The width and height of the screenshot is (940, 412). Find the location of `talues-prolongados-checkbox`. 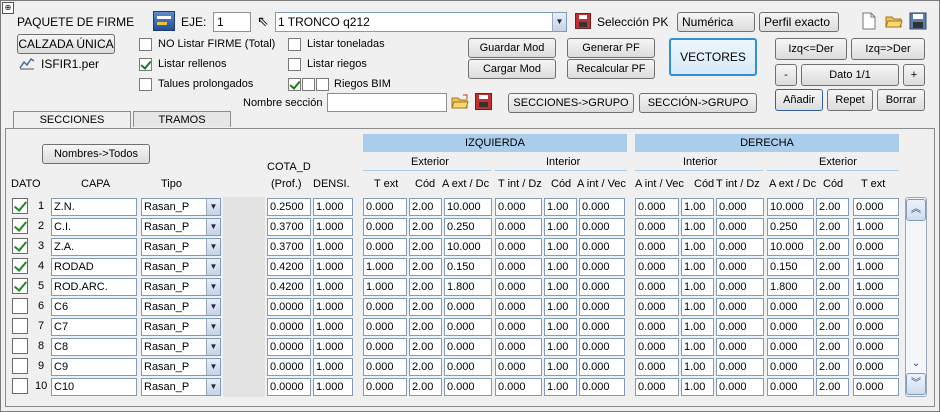

talues-prolongados-checkbox is located at coordinates (145, 84).